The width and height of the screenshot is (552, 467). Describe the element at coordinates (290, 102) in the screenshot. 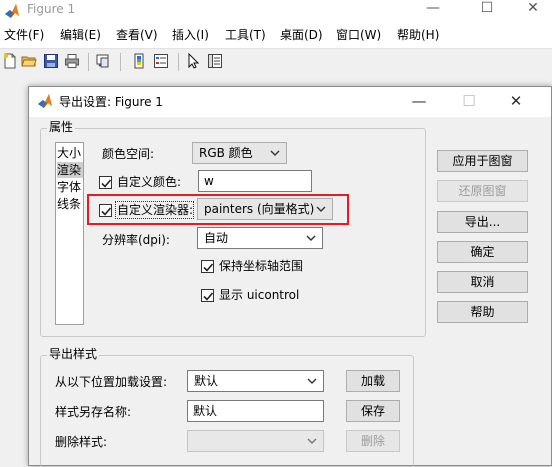

I see `dialog-titlebar: 导出设置: Figure 1 — ☐ ✕` at that location.